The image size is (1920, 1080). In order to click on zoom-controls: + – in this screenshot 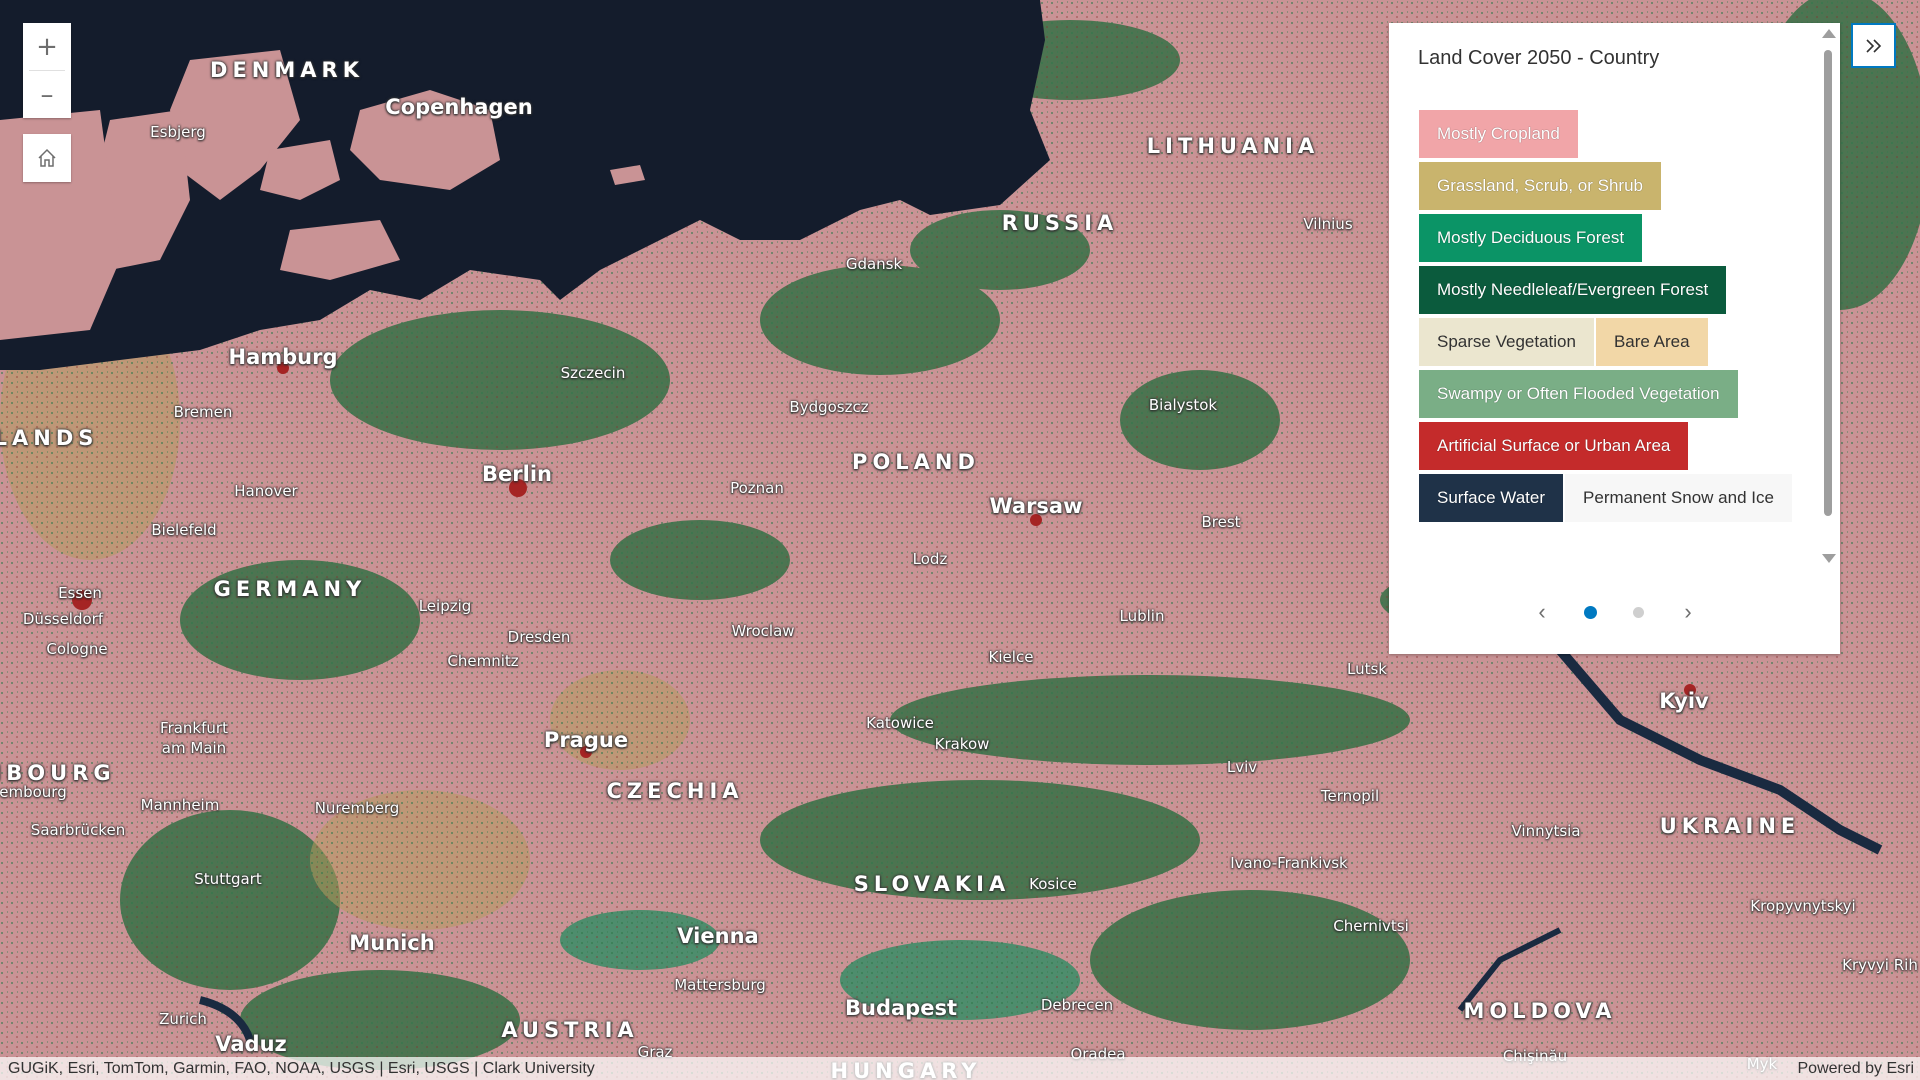, I will do `click(47, 70)`.